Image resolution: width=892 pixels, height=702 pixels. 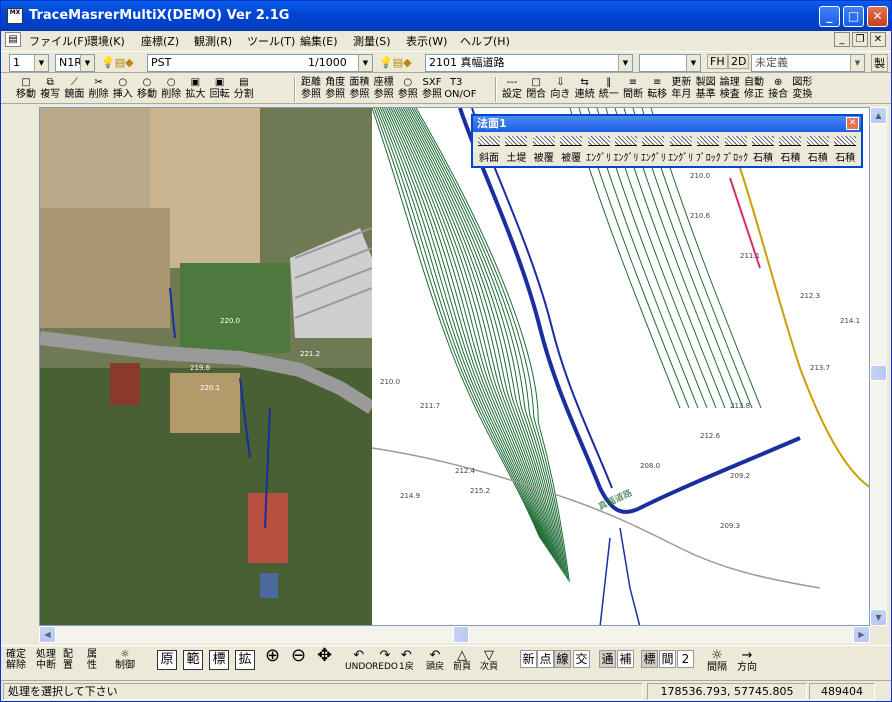 I want to click on reference-tool-button-4: ○ 参照, so click(x=408, y=89).